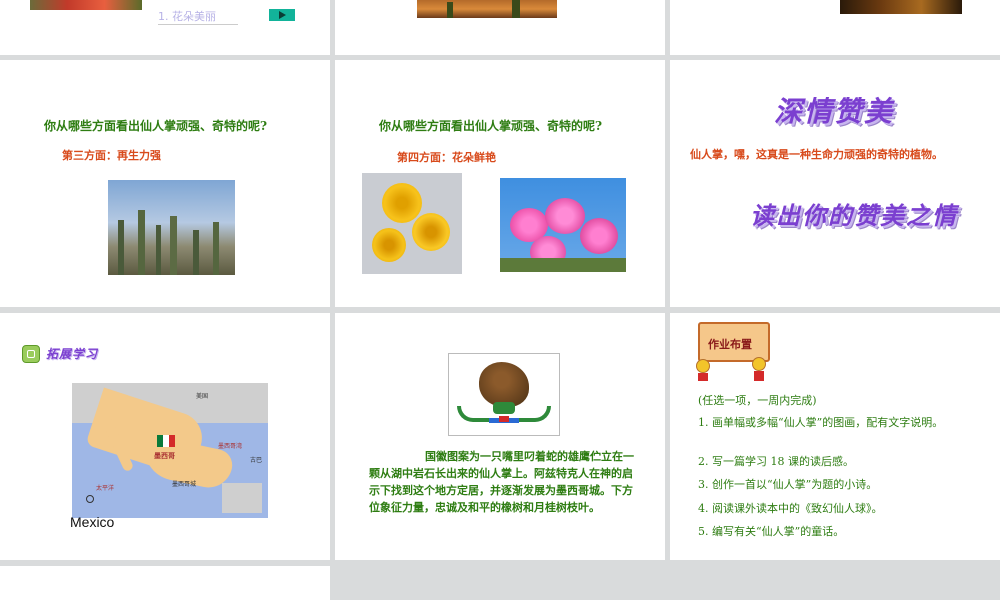 Image resolution: width=1000 pixels, height=600 pixels. I want to click on homework-item-4: 4. 阅读课外读本中的《致幻仙人球》。, so click(790, 508).